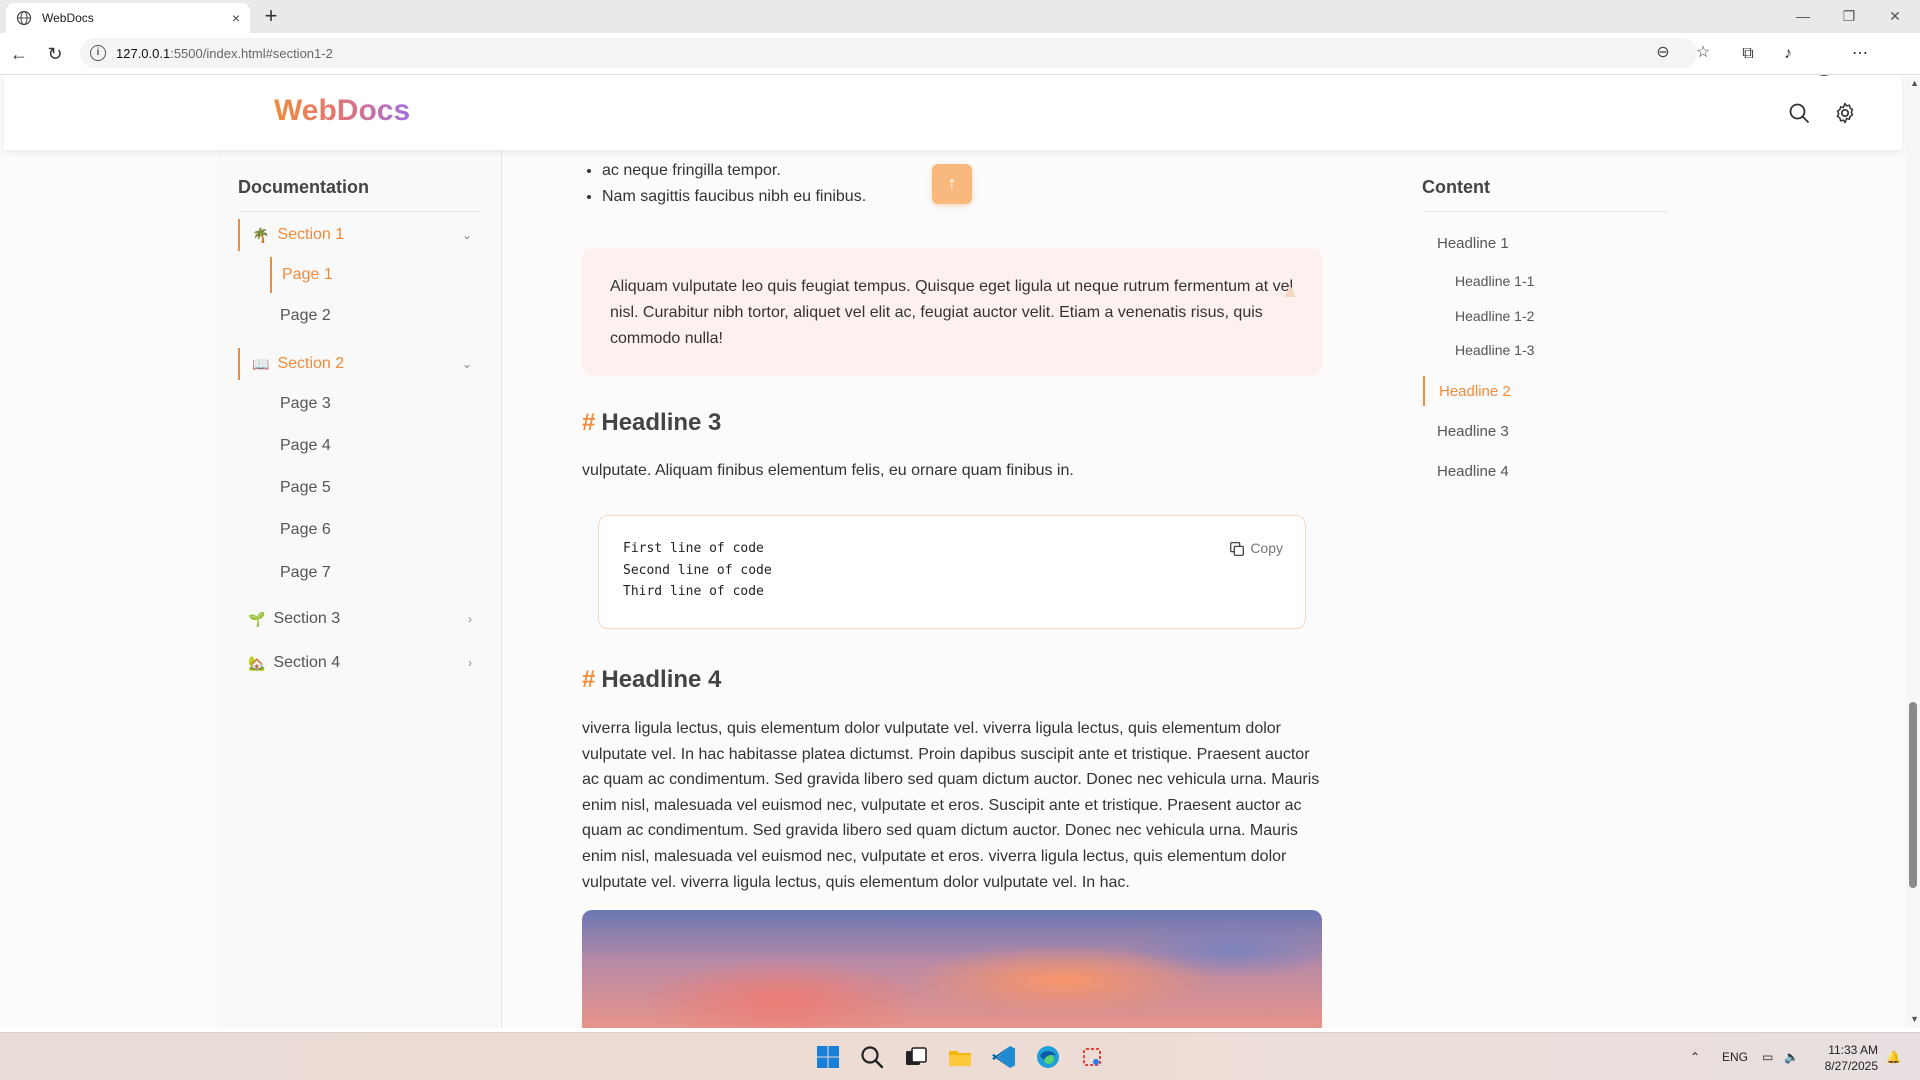  What do you see at coordinates (1473, 243) in the screenshot?
I see `toc-item-headline-1: Headline 1` at bounding box center [1473, 243].